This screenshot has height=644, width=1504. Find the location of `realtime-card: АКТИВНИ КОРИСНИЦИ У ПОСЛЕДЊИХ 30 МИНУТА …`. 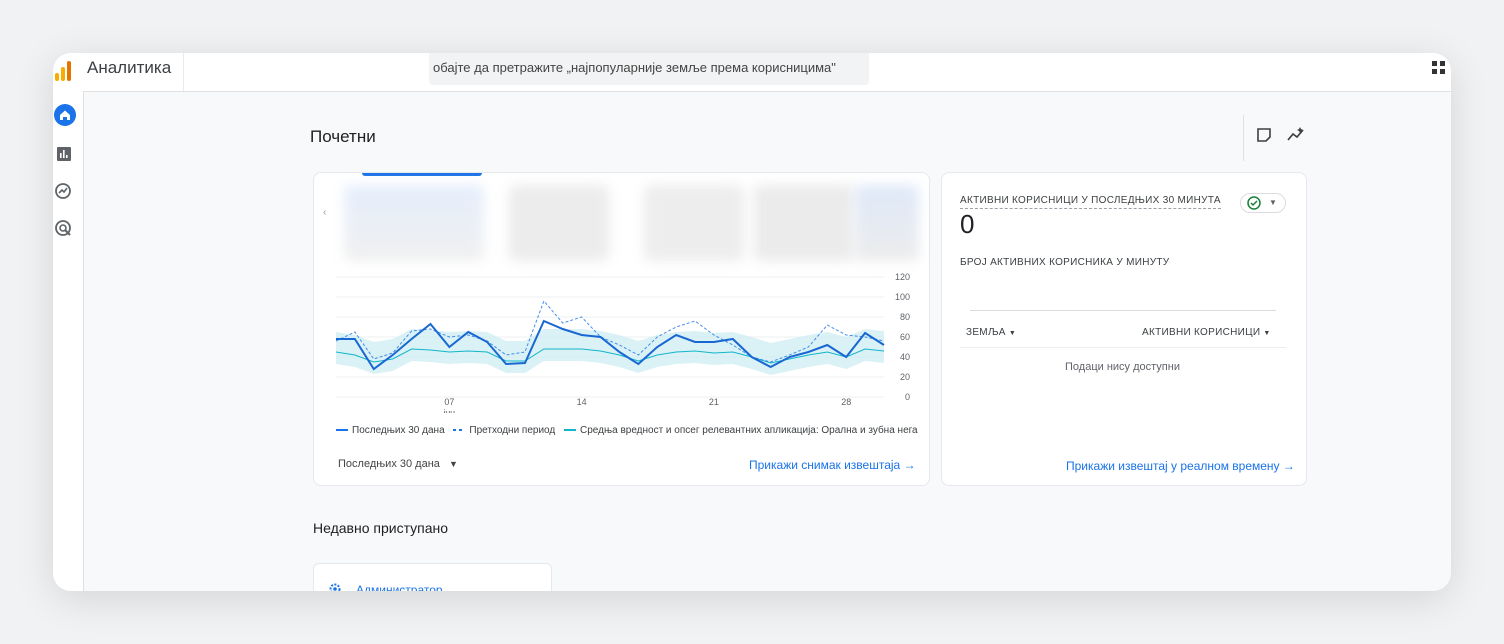

realtime-card: АКТИВНИ КОРИСНИЦИ У ПОСЛЕДЊИХ 30 МИНУТА … is located at coordinates (1124, 329).